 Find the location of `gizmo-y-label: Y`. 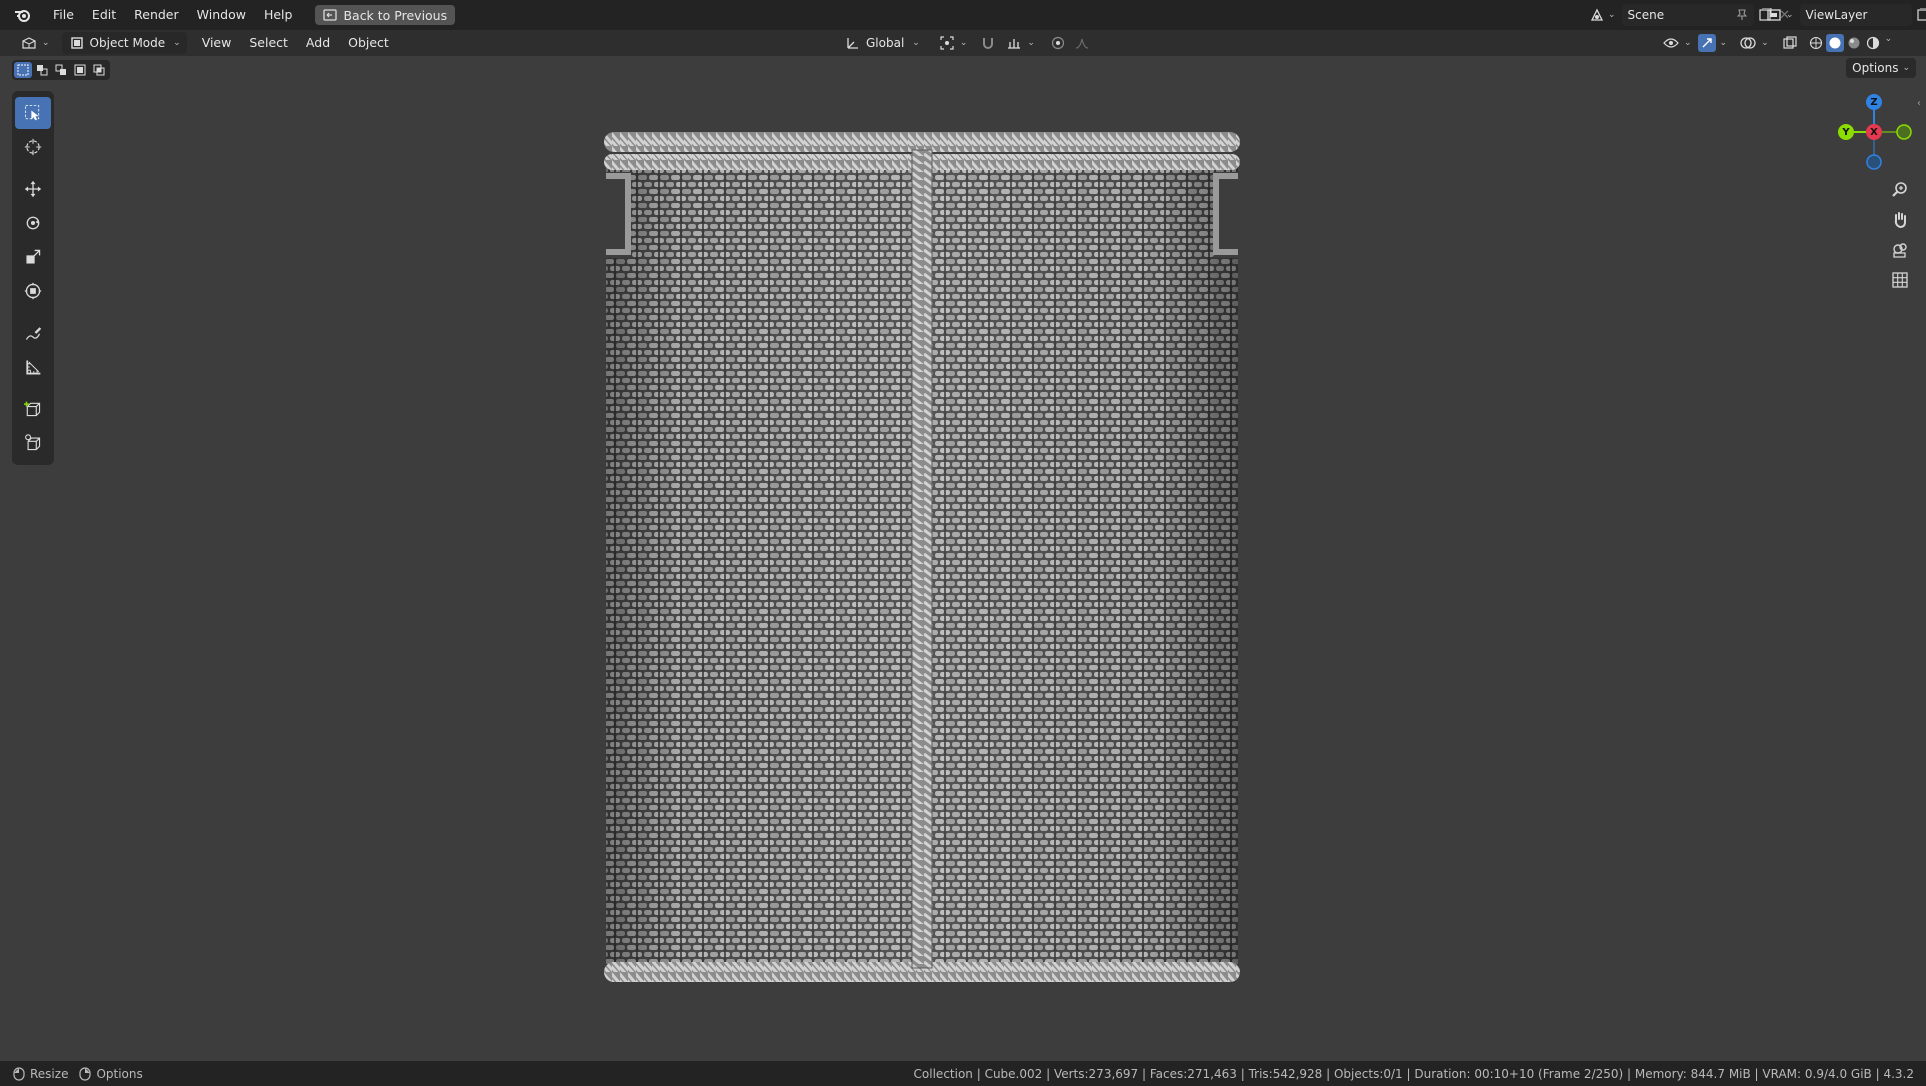

gizmo-y-label: Y is located at coordinates (1846, 132).